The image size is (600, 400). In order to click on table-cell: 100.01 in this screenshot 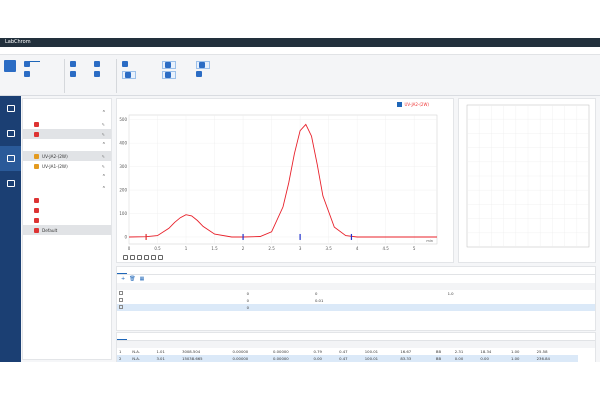, I will do `click(380, 358)`.